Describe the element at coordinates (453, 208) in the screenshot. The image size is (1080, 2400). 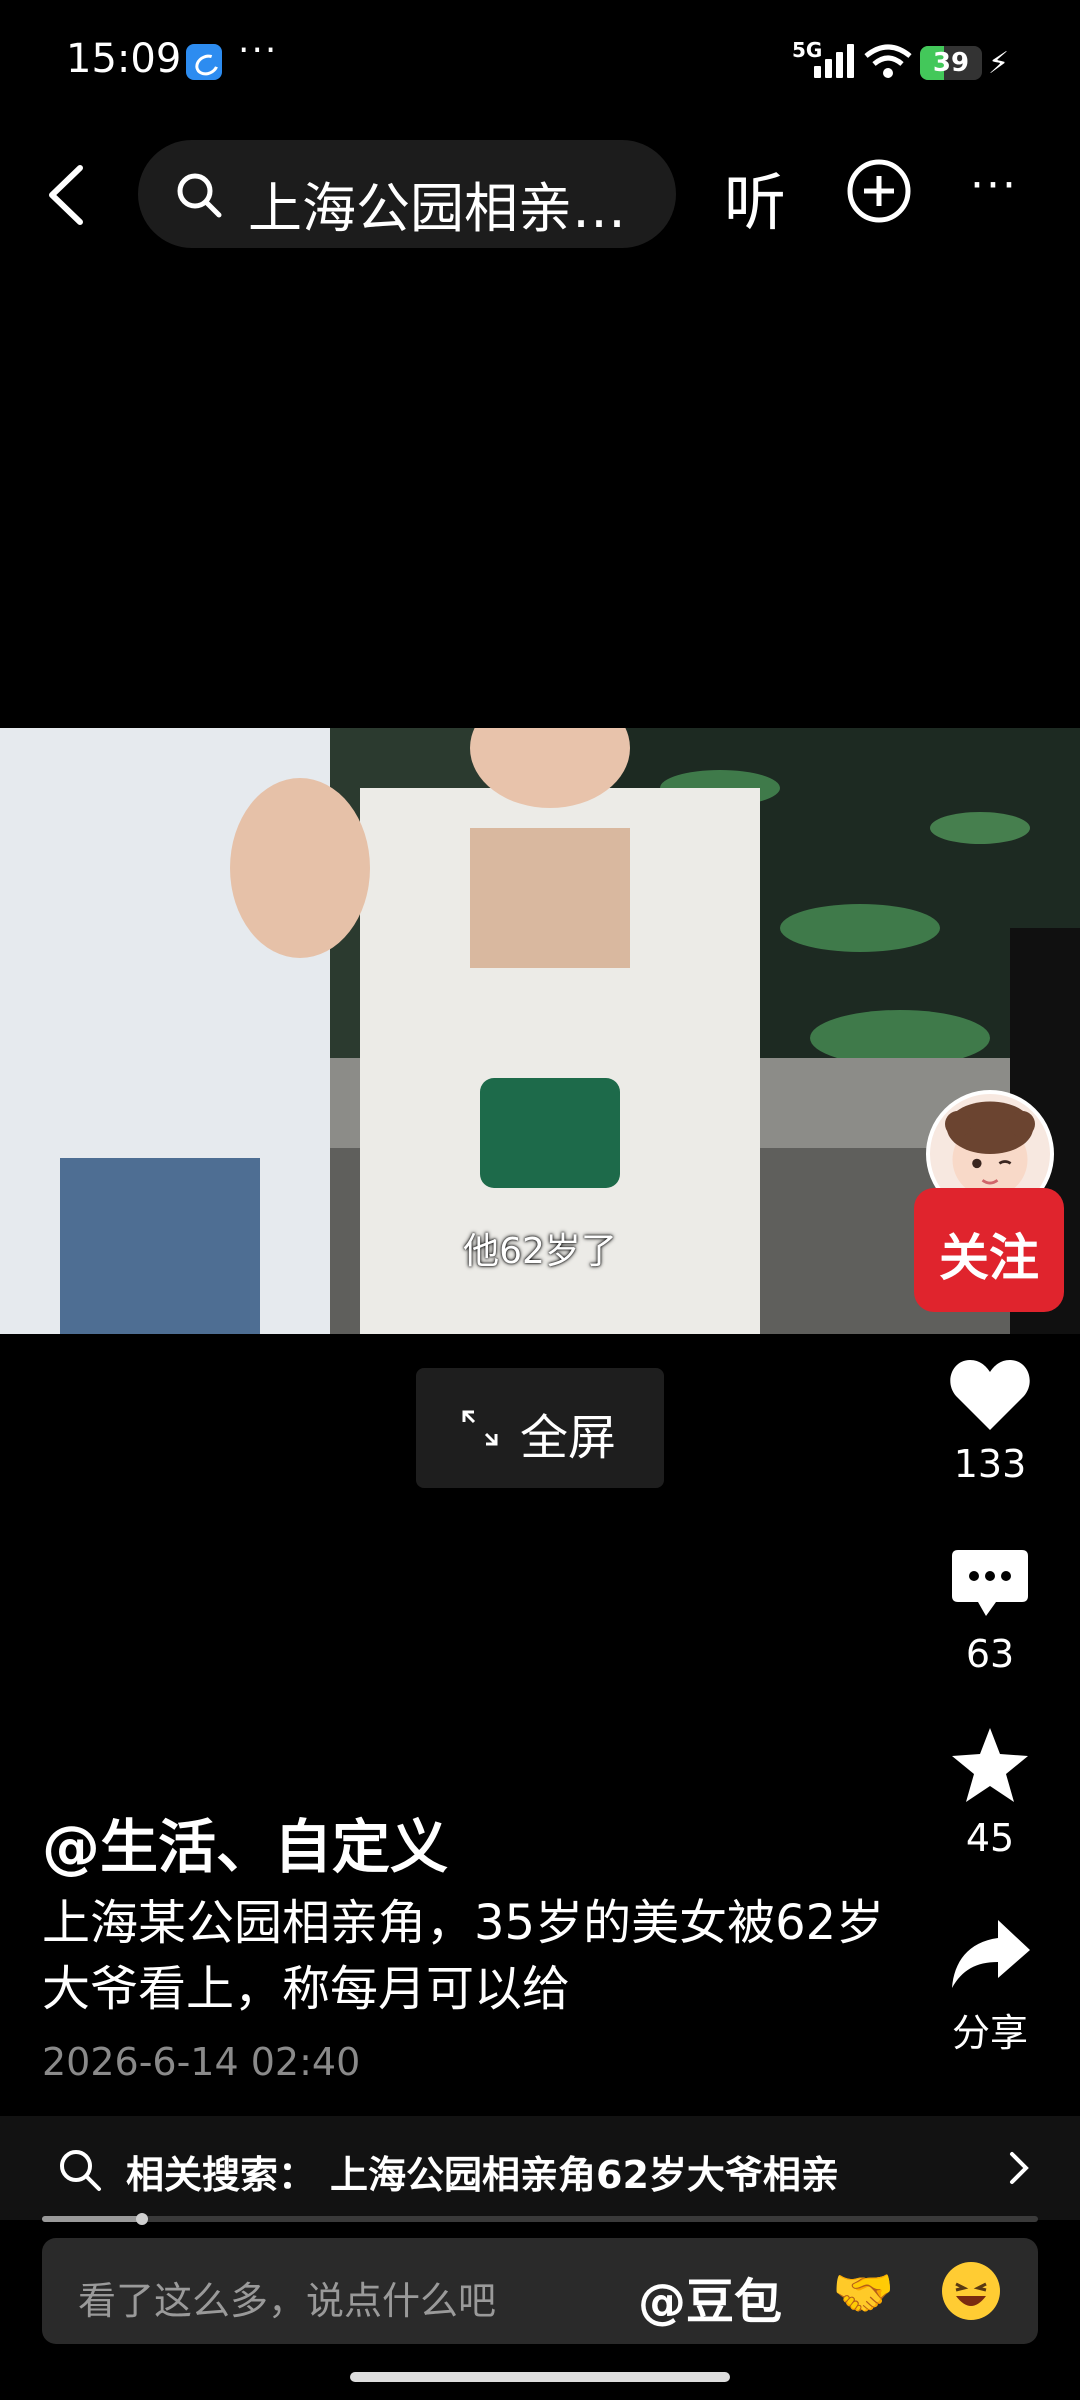
I see `search-query: 上海公园相亲相亲角62岁大爷相亲` at that location.